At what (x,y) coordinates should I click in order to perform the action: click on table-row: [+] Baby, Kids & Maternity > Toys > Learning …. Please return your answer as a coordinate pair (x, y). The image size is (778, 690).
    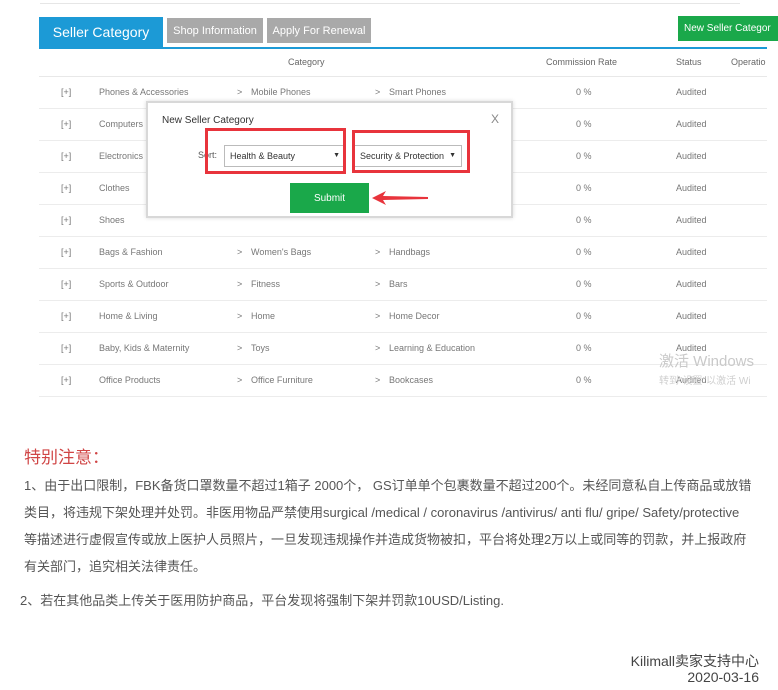
    Looking at the image, I should click on (403, 349).